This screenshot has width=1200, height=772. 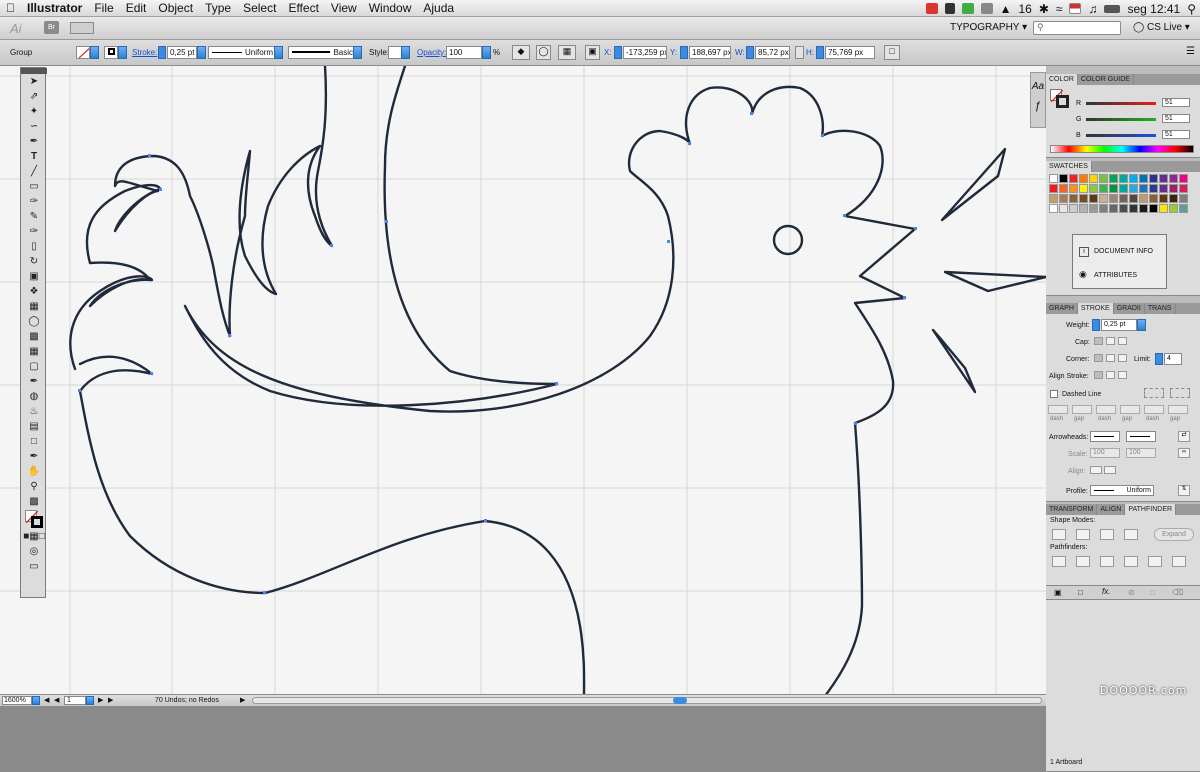 What do you see at coordinates (1116, 252) in the screenshot?
I see `document-info-item: i DOCUMENT INFO` at bounding box center [1116, 252].